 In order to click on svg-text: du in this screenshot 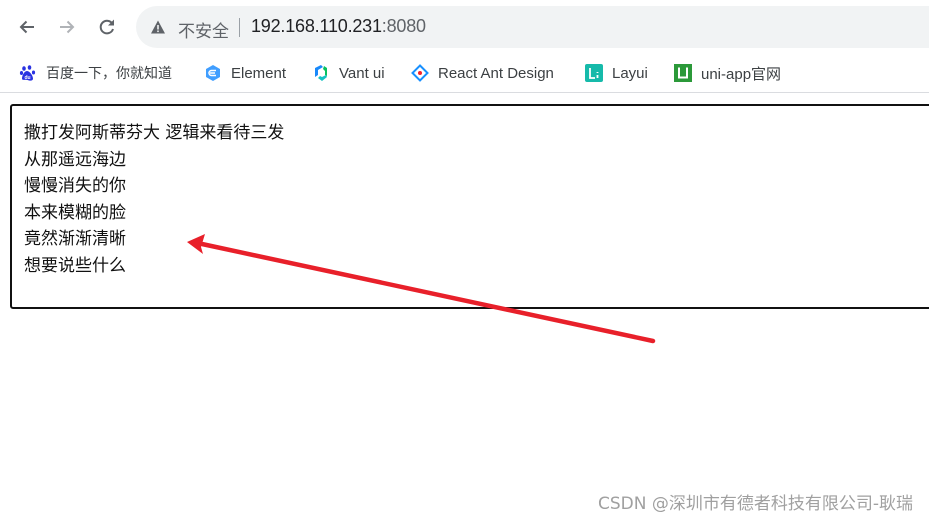, I will do `click(27, 78)`.